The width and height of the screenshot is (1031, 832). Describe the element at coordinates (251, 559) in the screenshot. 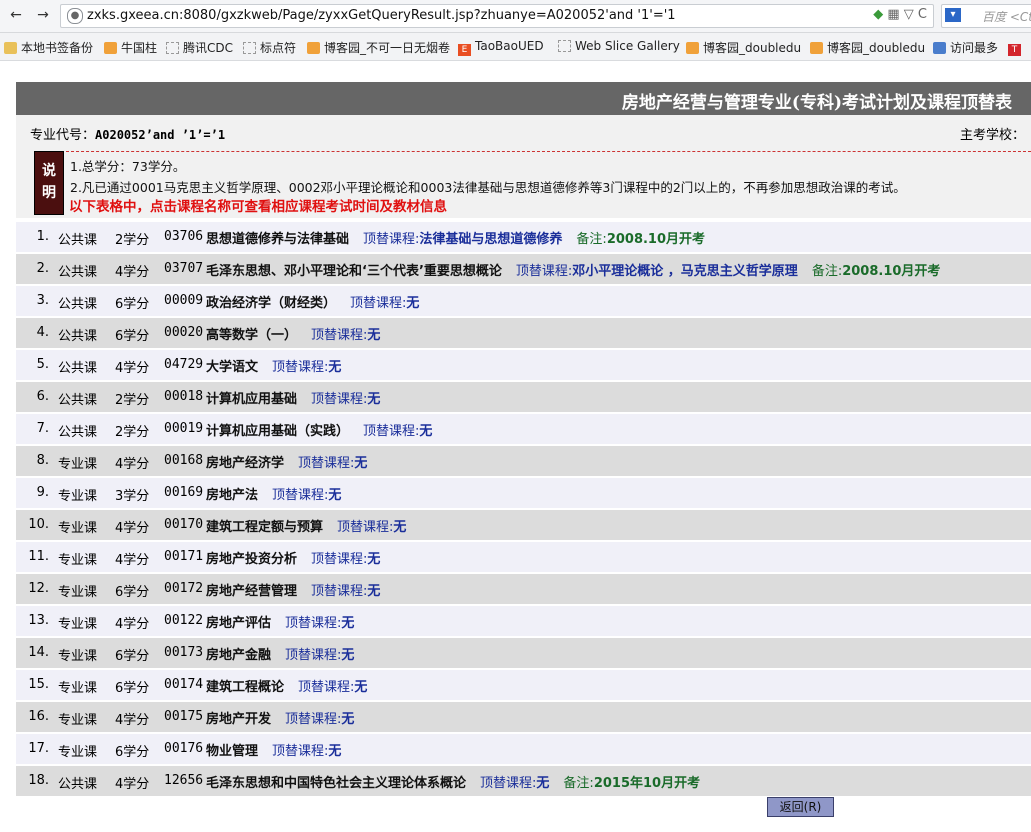

I see `course-name-link: 房地产投资分析` at that location.